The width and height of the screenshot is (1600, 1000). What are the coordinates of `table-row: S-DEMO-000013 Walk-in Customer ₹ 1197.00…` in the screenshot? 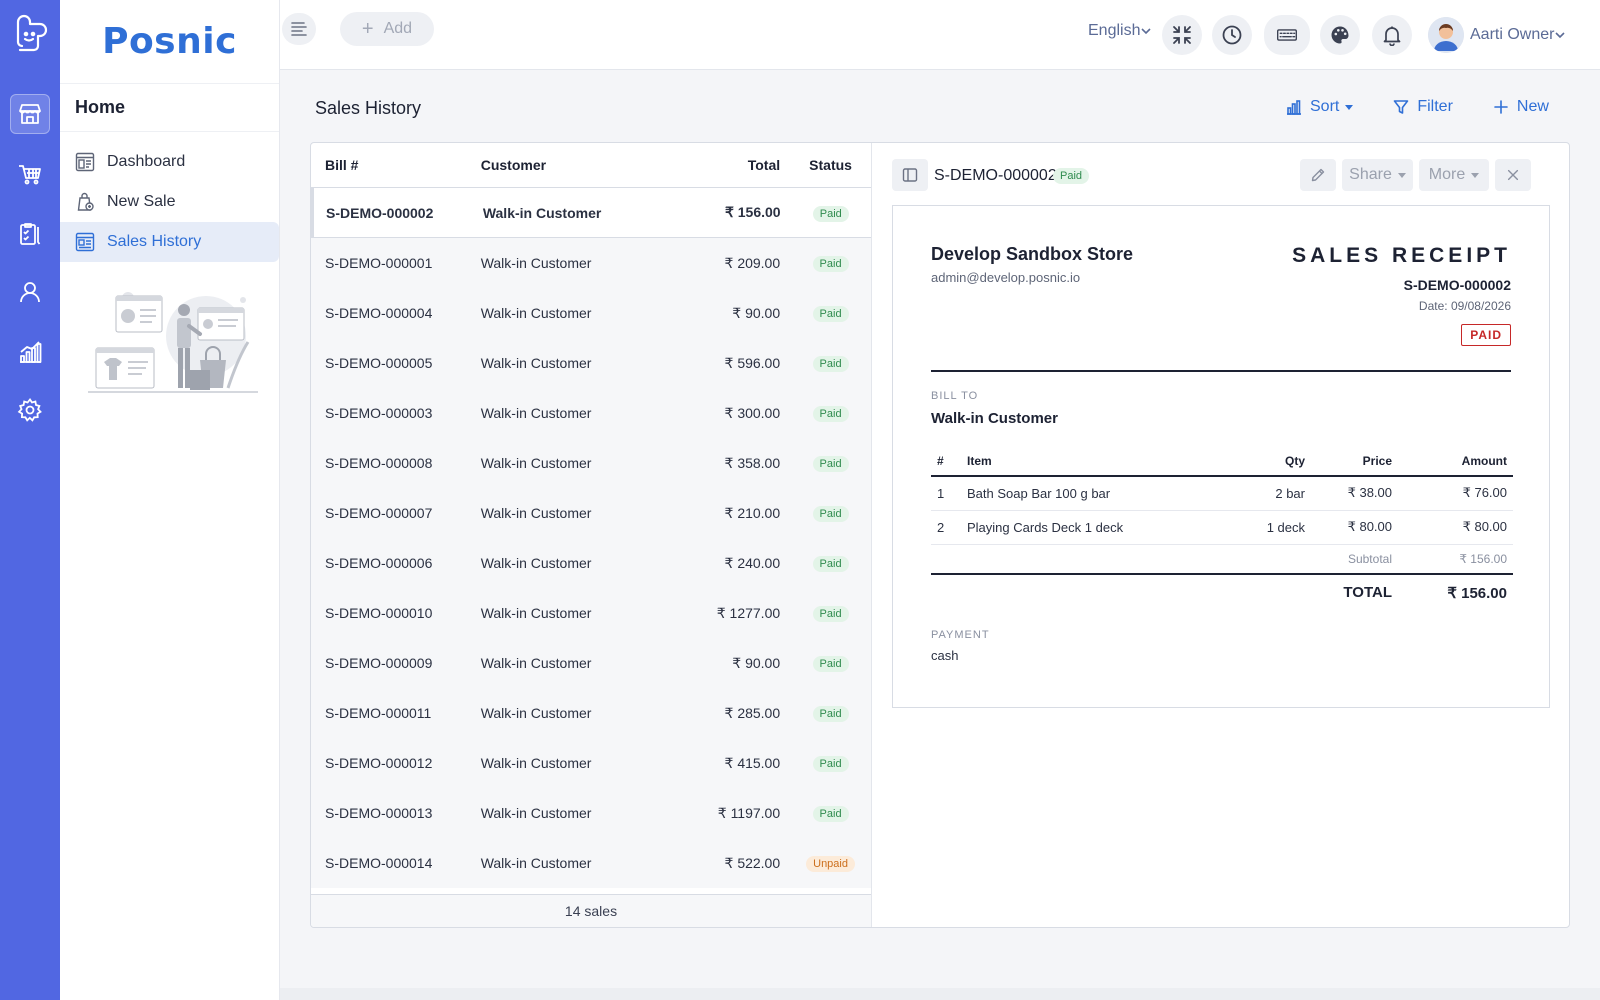 It's located at (591, 813).